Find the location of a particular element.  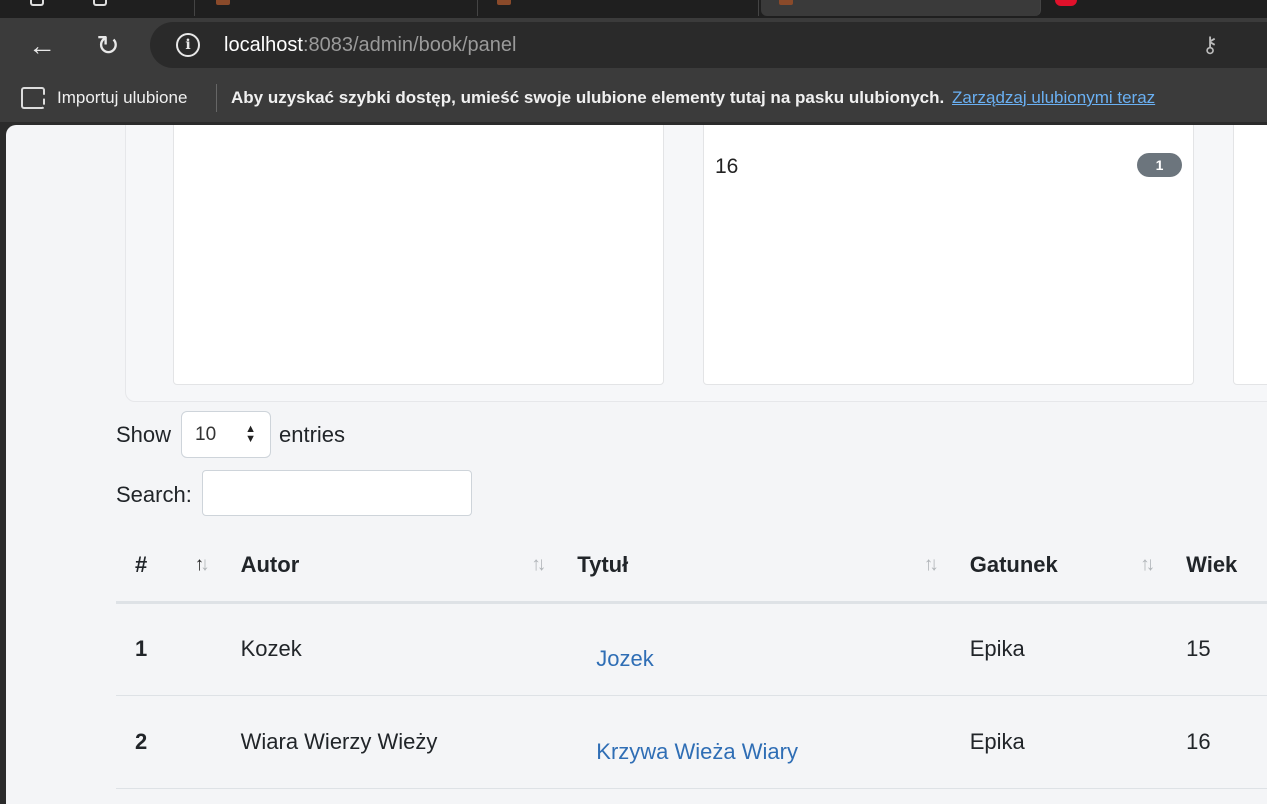

opera-icon is located at coordinates (1066, 3).